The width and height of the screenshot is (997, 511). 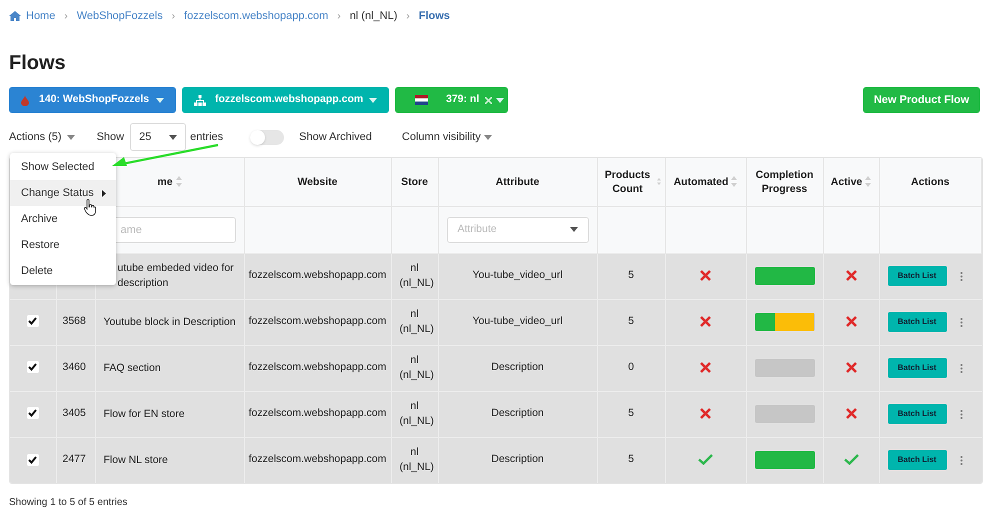 What do you see at coordinates (92, 100) in the screenshot?
I see `store-select: 140: WebShopFozzels` at bounding box center [92, 100].